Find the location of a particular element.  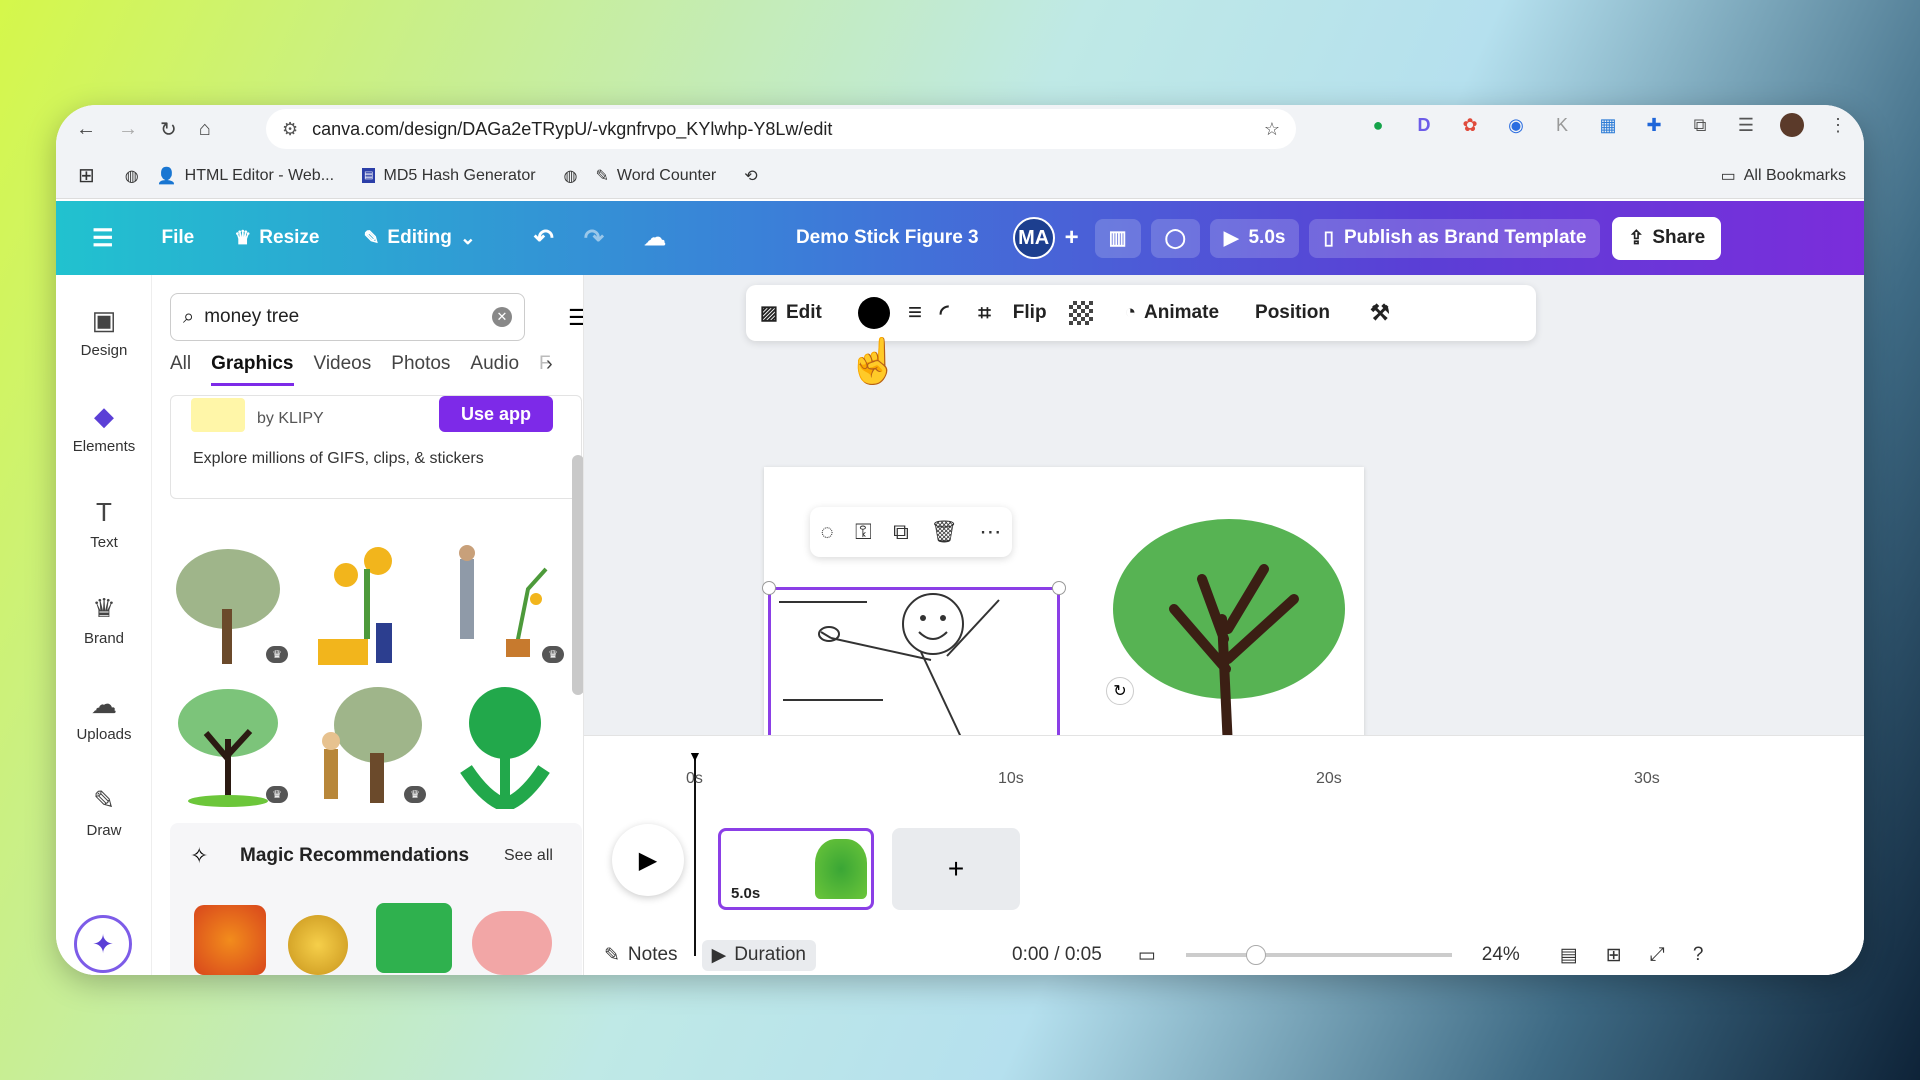

position-button: Position is located at coordinates (1292, 313).